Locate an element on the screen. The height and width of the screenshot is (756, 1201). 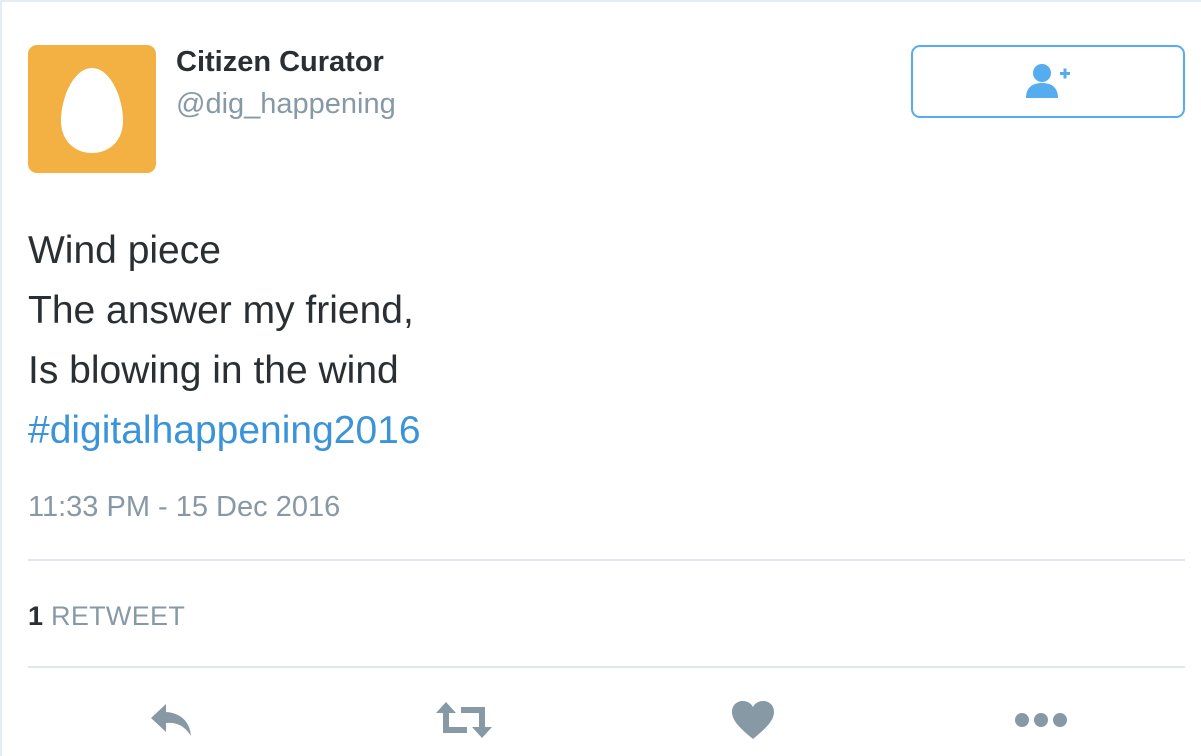
follow-user-plus-icon is located at coordinates (1048, 80).